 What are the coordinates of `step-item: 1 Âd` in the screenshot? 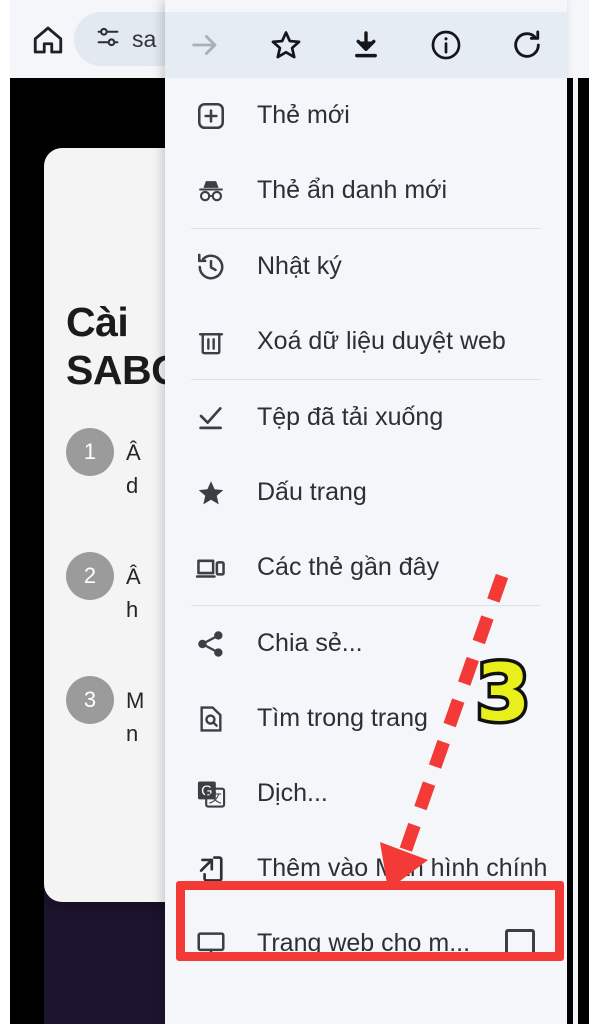 It's located at (103, 465).